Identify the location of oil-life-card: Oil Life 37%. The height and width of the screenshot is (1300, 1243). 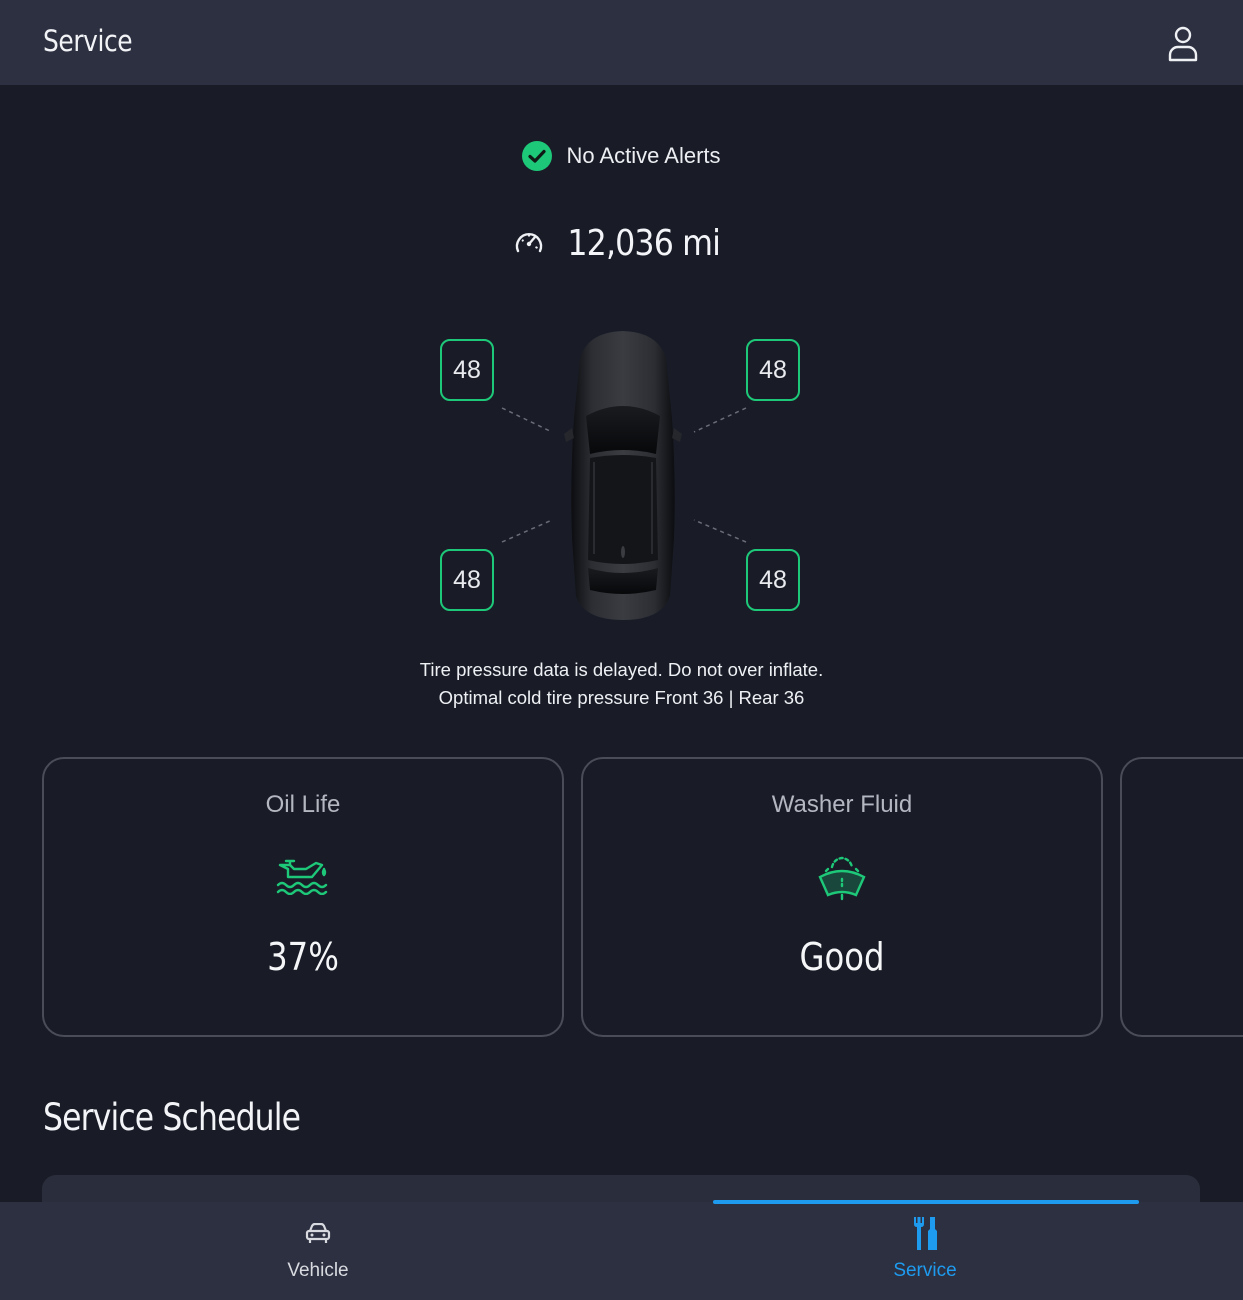
(303, 897).